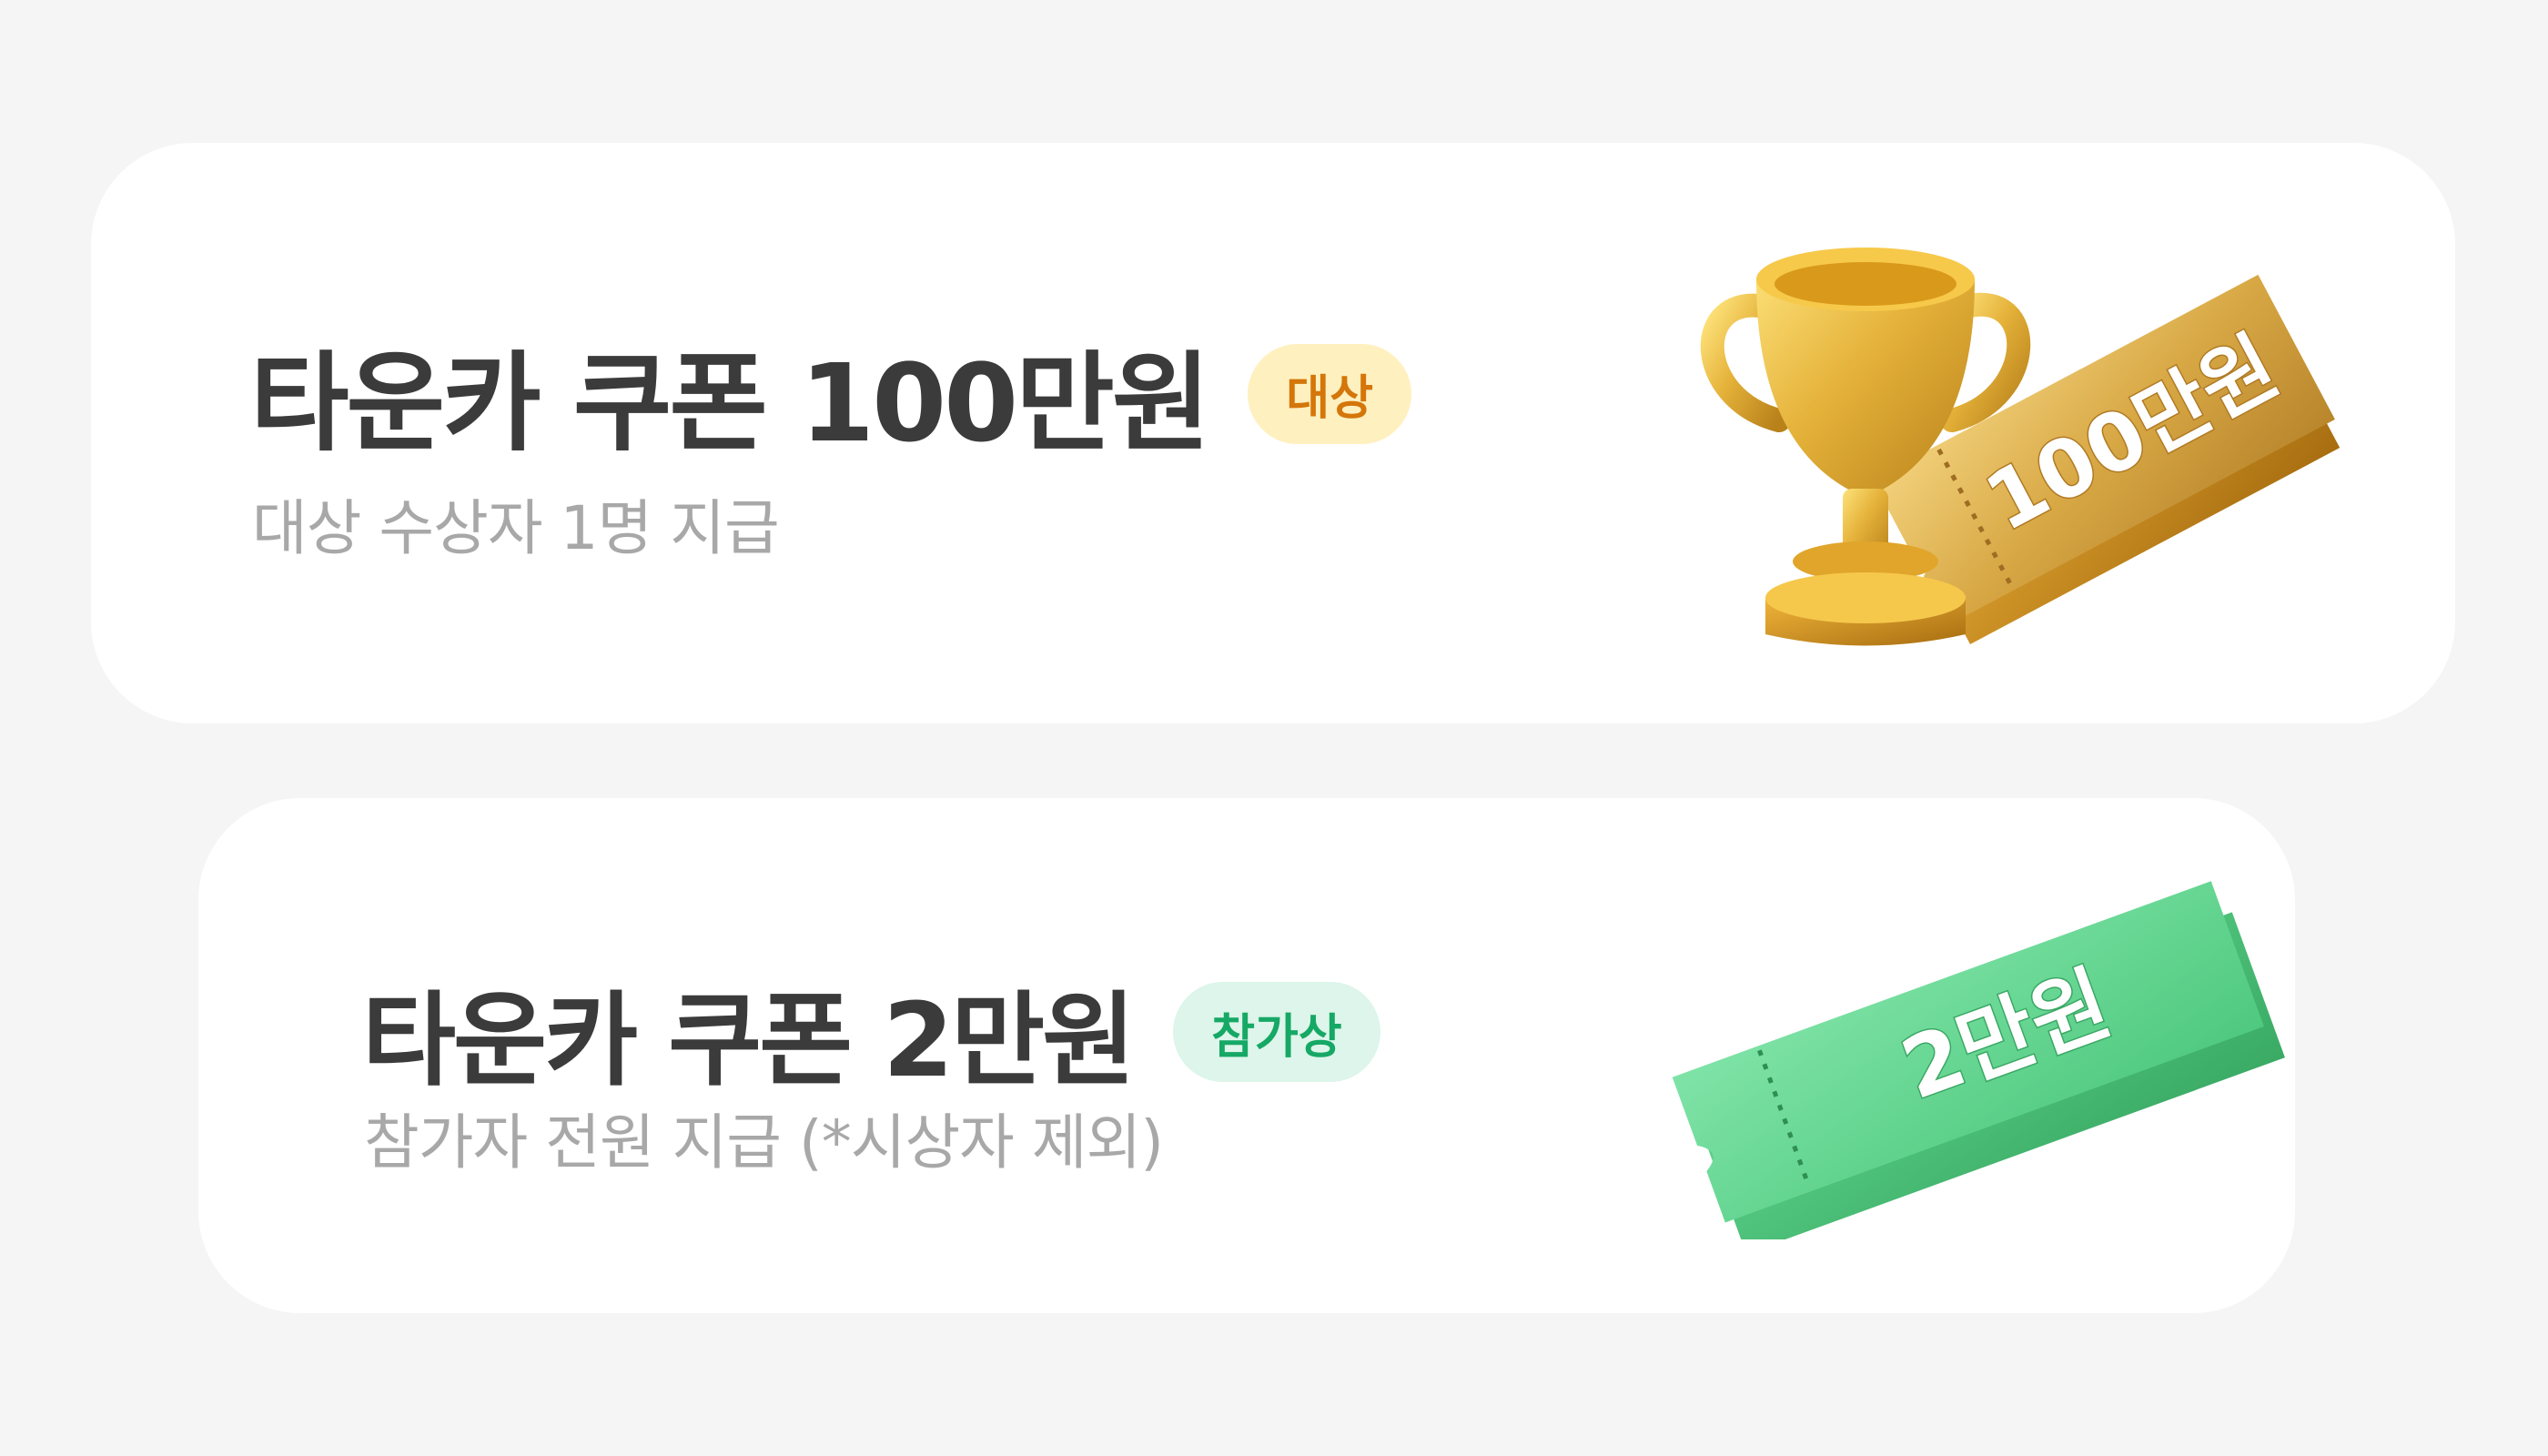 The image size is (2548, 1456). I want to click on participation-prize-title-row: 타운카 쿠폰 2만원 참가상, so click(871, 1032).